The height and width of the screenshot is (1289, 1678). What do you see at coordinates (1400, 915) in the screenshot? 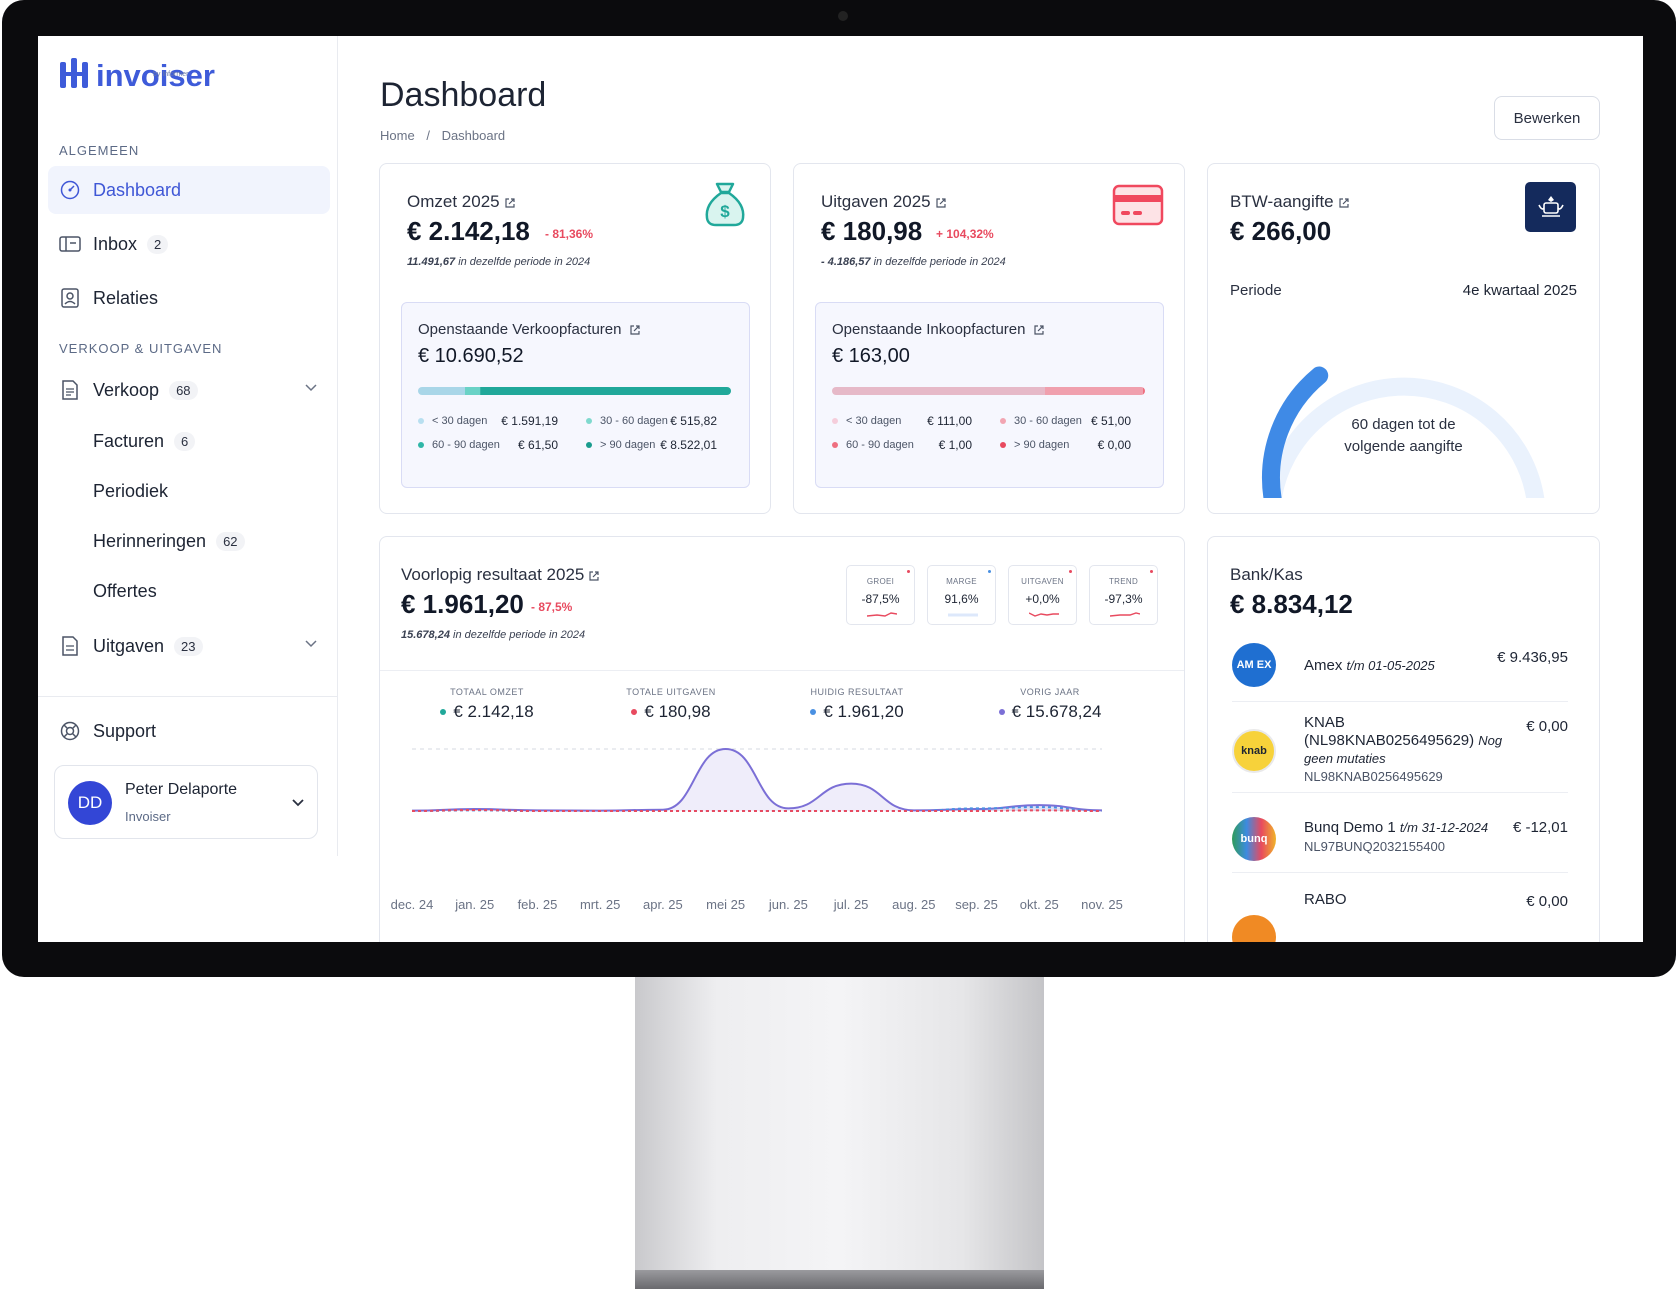
I see `bank-account-row: RABO € 0,00` at bounding box center [1400, 915].